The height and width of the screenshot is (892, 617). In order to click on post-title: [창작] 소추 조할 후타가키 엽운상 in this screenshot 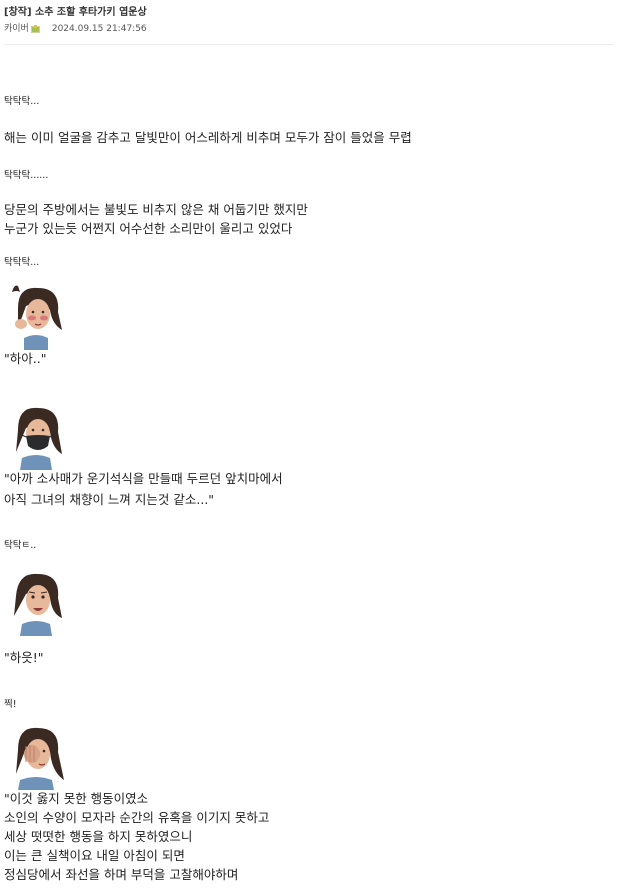, I will do `click(309, 13)`.